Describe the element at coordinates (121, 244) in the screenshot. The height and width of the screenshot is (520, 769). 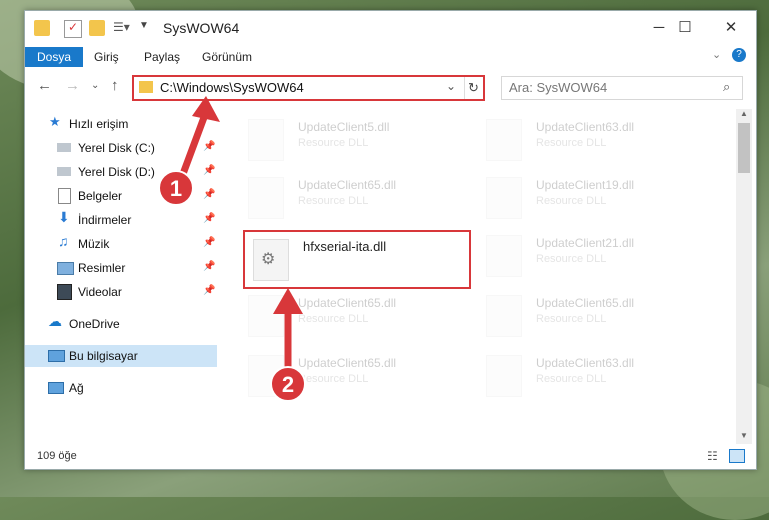
I see `sidebar-item-music: ♫ Müzik 📌` at that location.